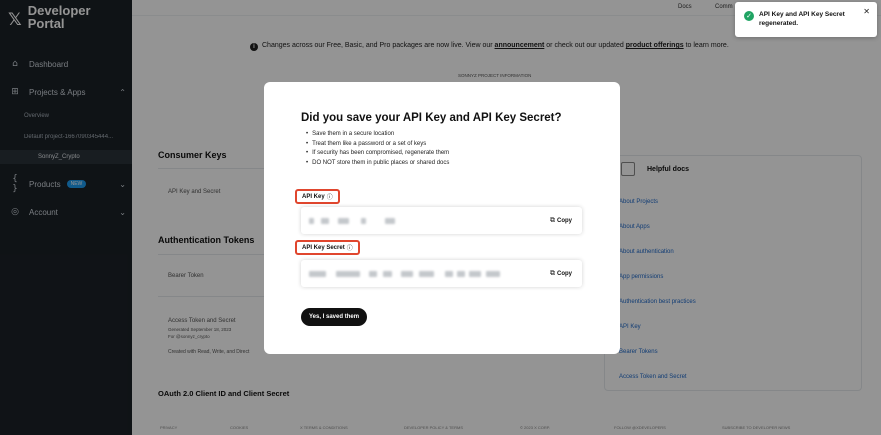 The height and width of the screenshot is (435, 881). What do you see at coordinates (866, 11) in the screenshot?
I see `close-icon: ✕` at bounding box center [866, 11].